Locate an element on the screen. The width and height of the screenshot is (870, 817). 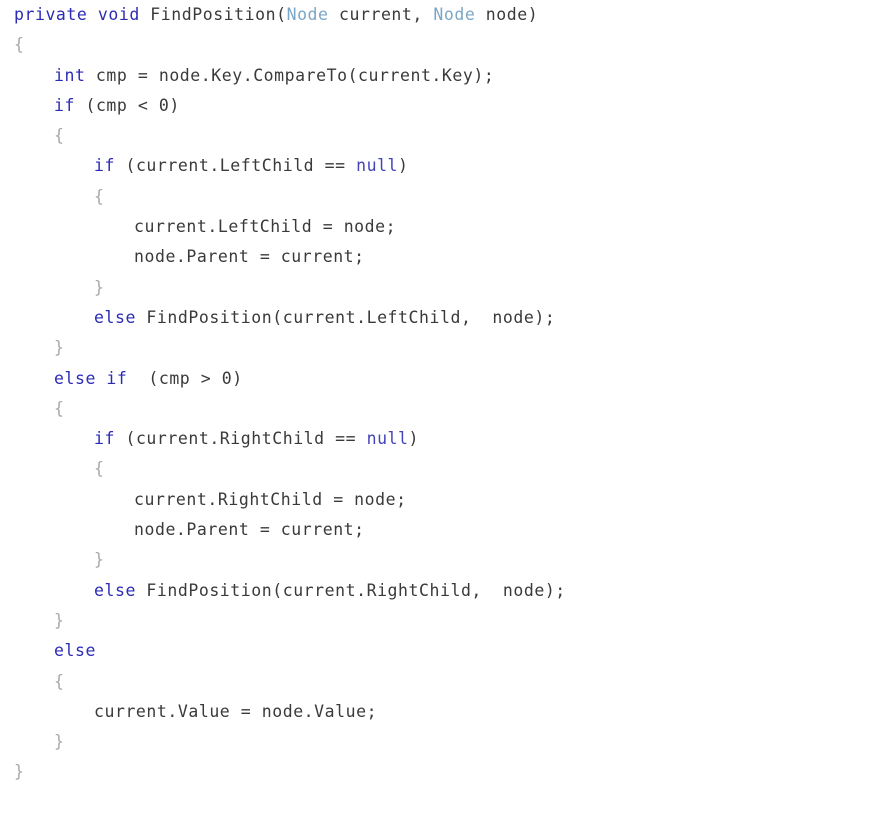
code-token-kw: int is located at coordinates (70, 75).